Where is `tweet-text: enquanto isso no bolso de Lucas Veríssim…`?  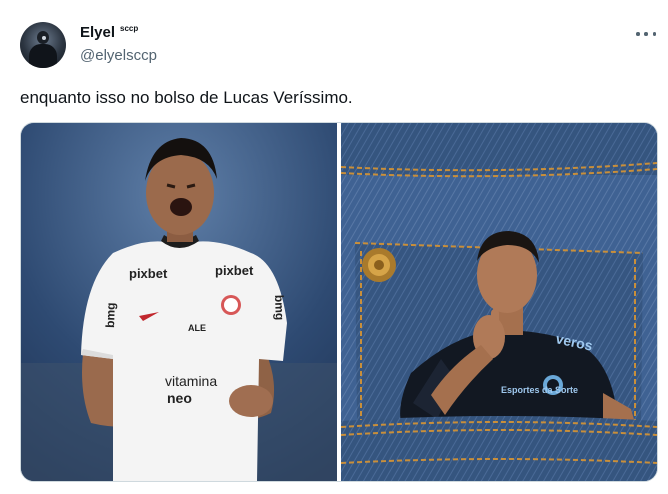 tweet-text: enquanto isso no bolso de Lucas Veríssim… is located at coordinates (186, 97).